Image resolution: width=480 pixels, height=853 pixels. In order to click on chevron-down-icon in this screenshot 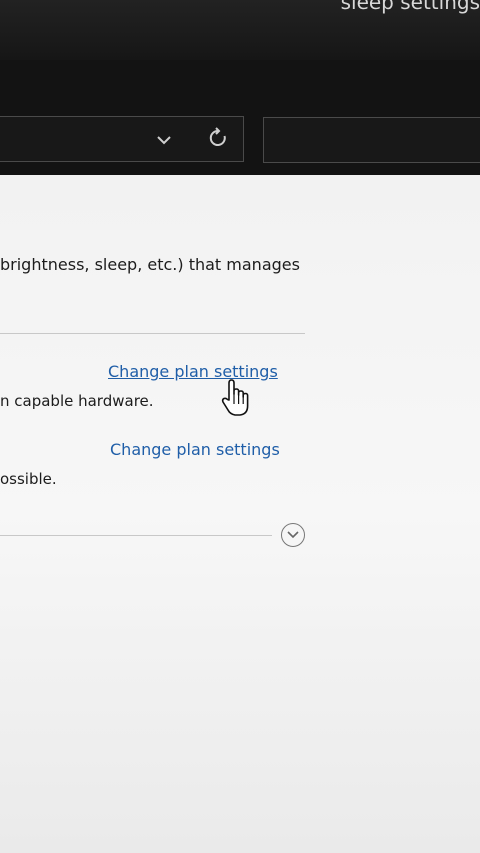, I will do `click(164, 140)`.